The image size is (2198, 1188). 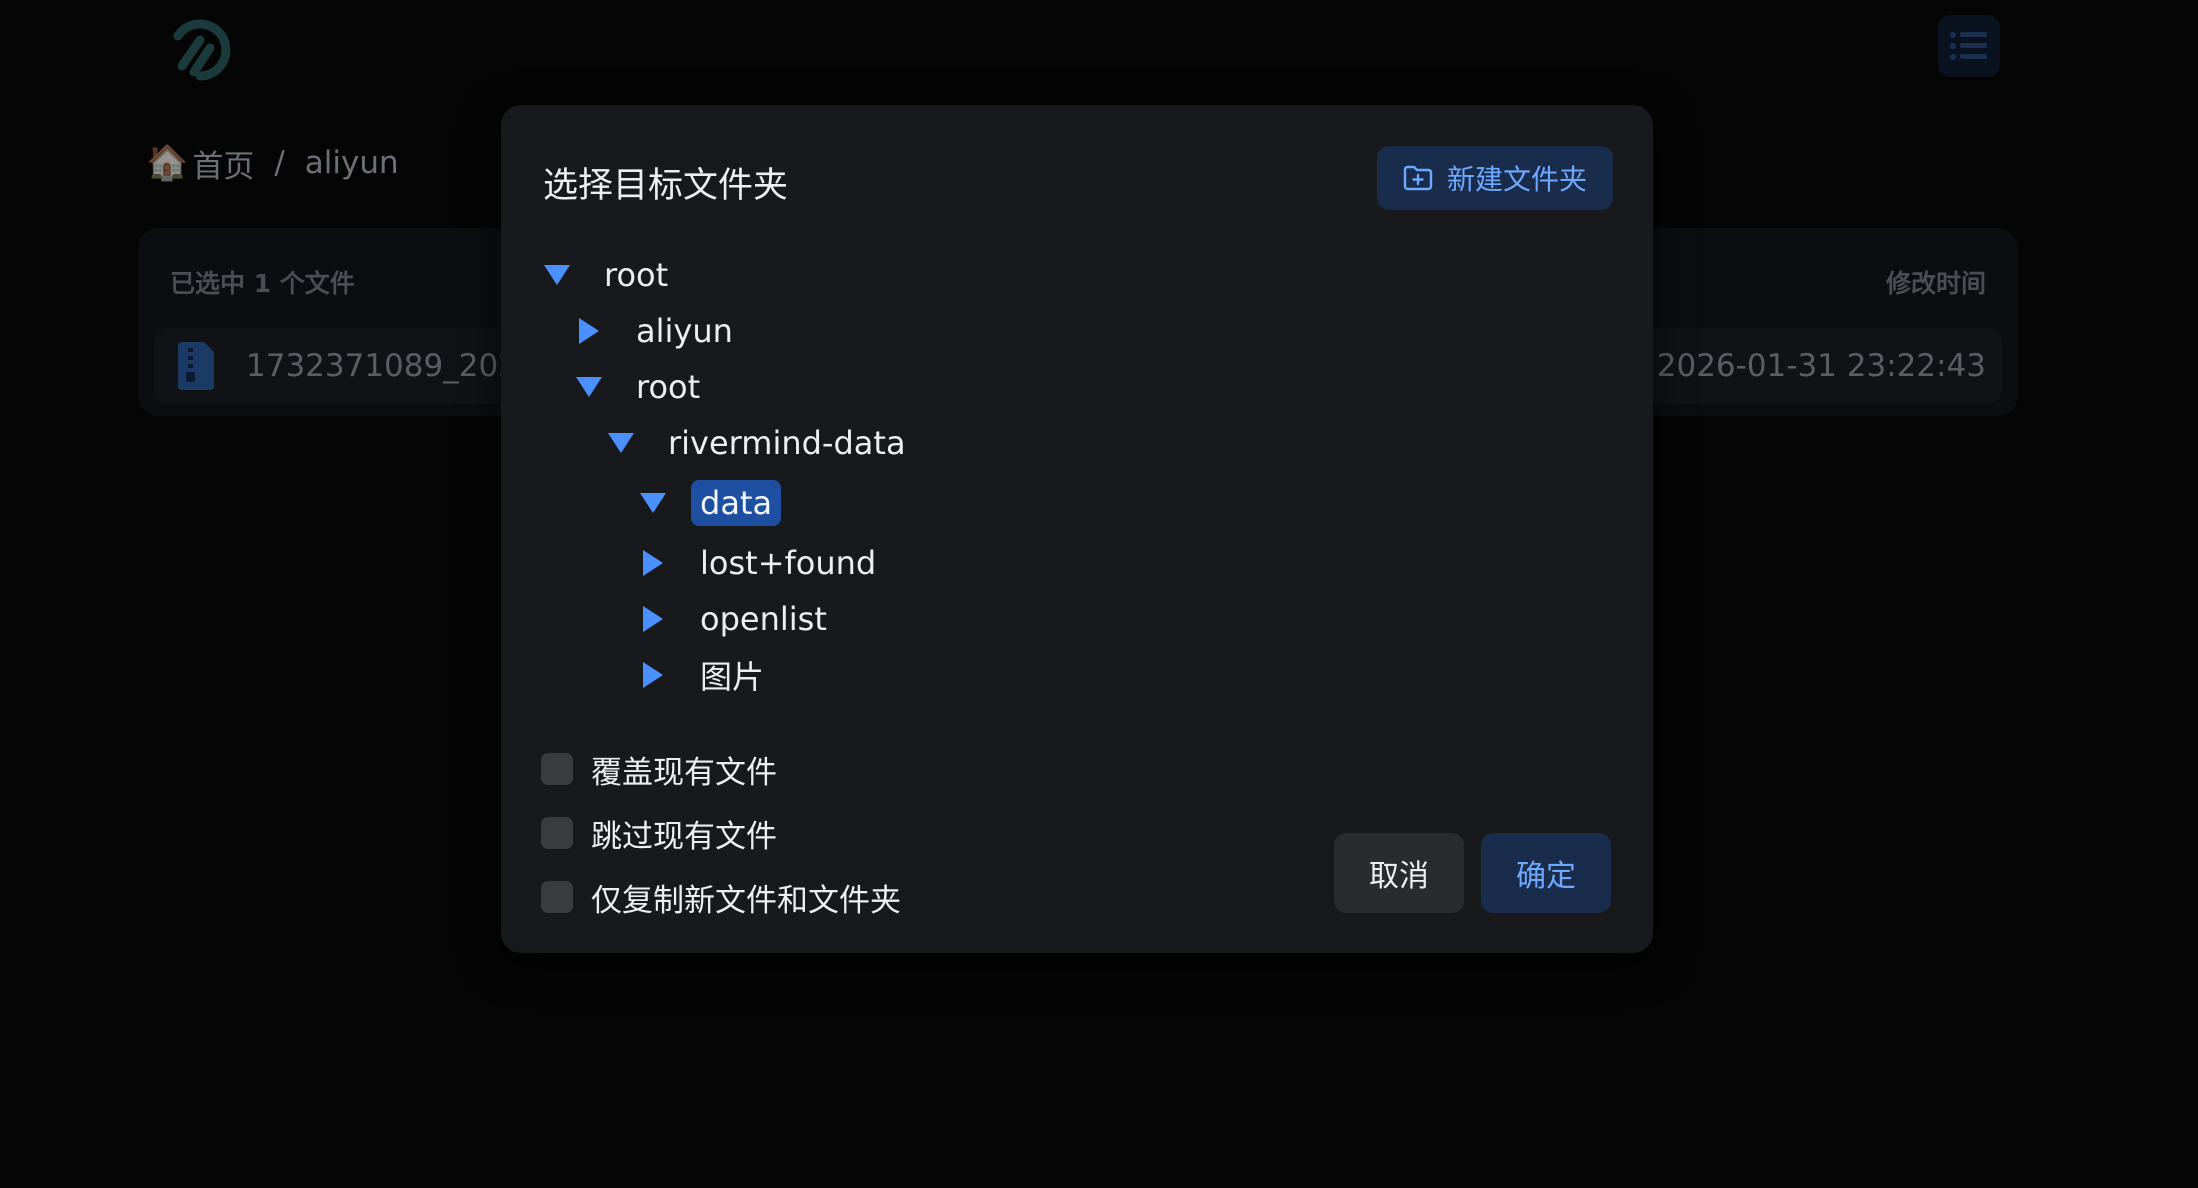 I want to click on tree-node-aliyun: aliyun, so click(x=728, y=331).